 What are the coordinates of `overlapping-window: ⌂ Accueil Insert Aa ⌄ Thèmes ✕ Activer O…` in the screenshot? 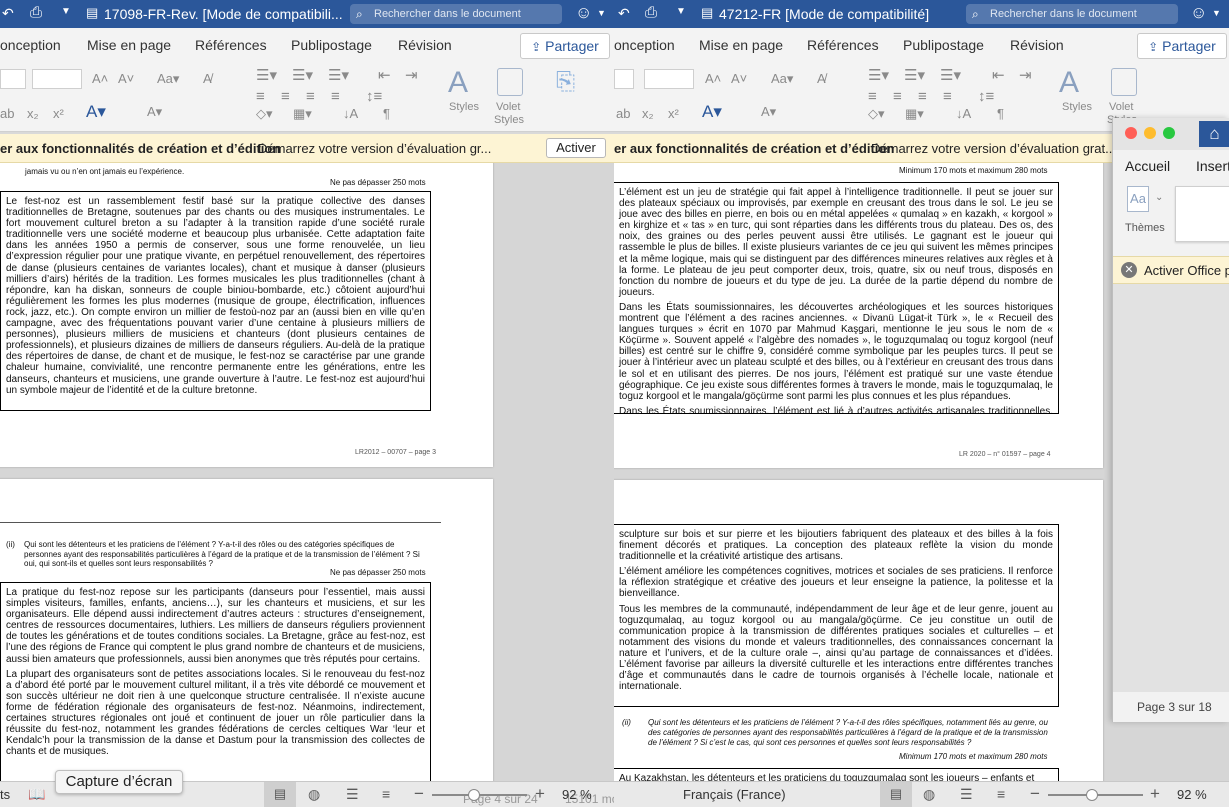 It's located at (1170, 420).